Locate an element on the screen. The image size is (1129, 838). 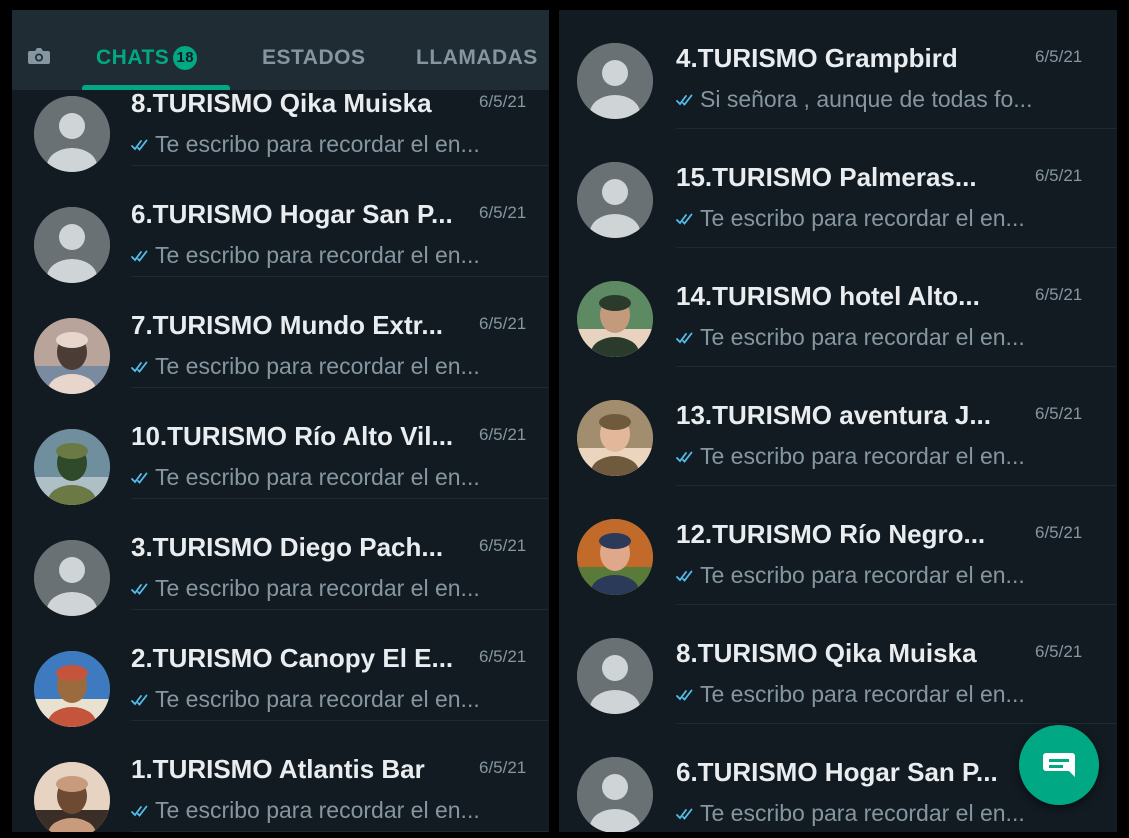
tab-llamadas: LLAMADAS is located at coordinates (477, 58).